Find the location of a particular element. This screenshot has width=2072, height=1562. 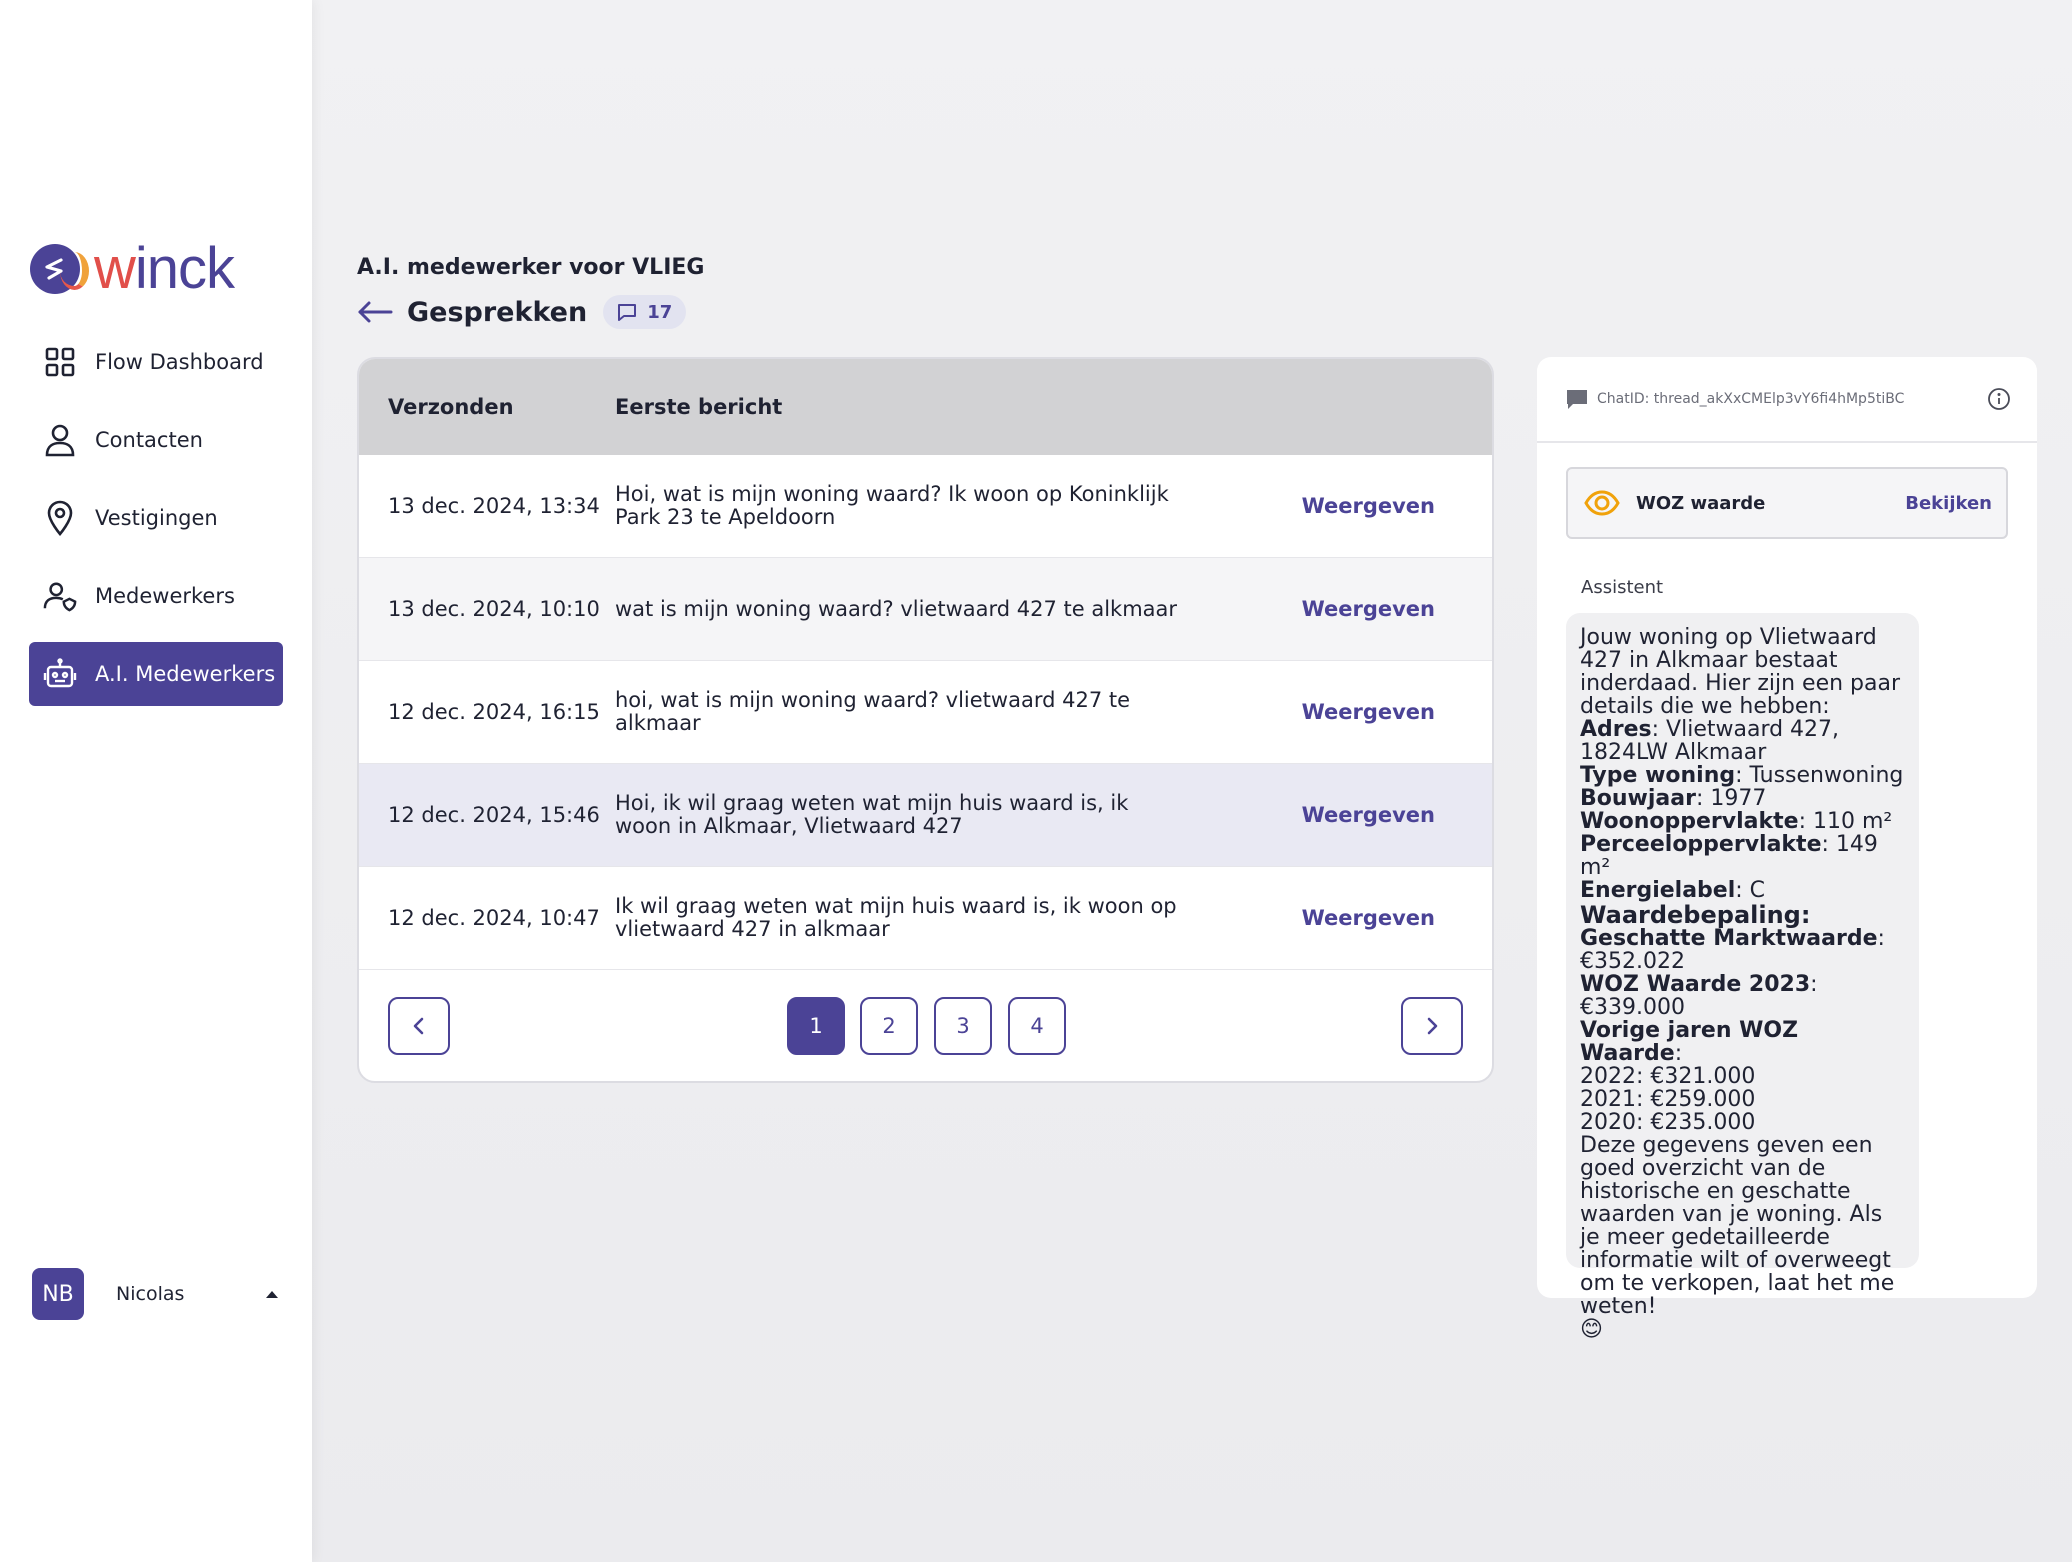

grid-icon is located at coordinates (60, 362).